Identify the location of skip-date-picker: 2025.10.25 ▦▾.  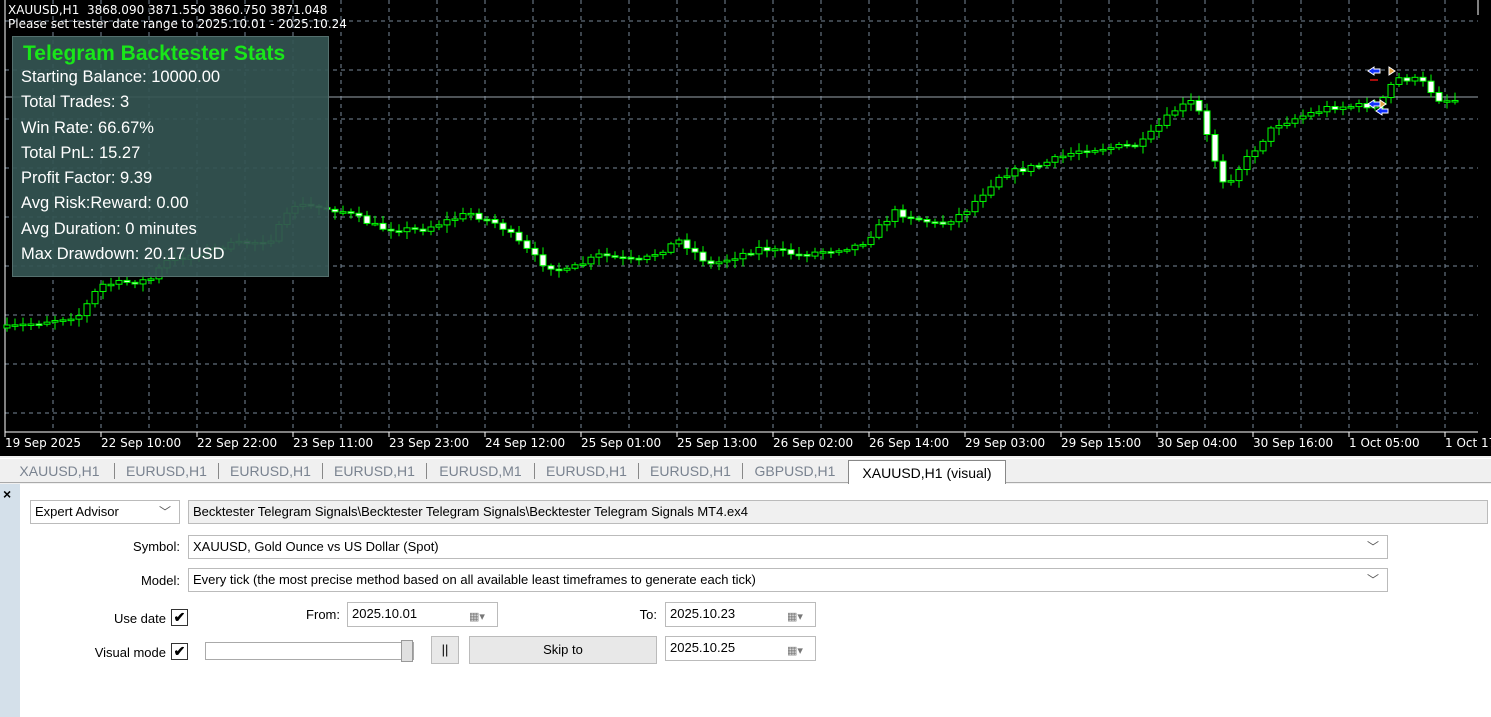
(740, 648).